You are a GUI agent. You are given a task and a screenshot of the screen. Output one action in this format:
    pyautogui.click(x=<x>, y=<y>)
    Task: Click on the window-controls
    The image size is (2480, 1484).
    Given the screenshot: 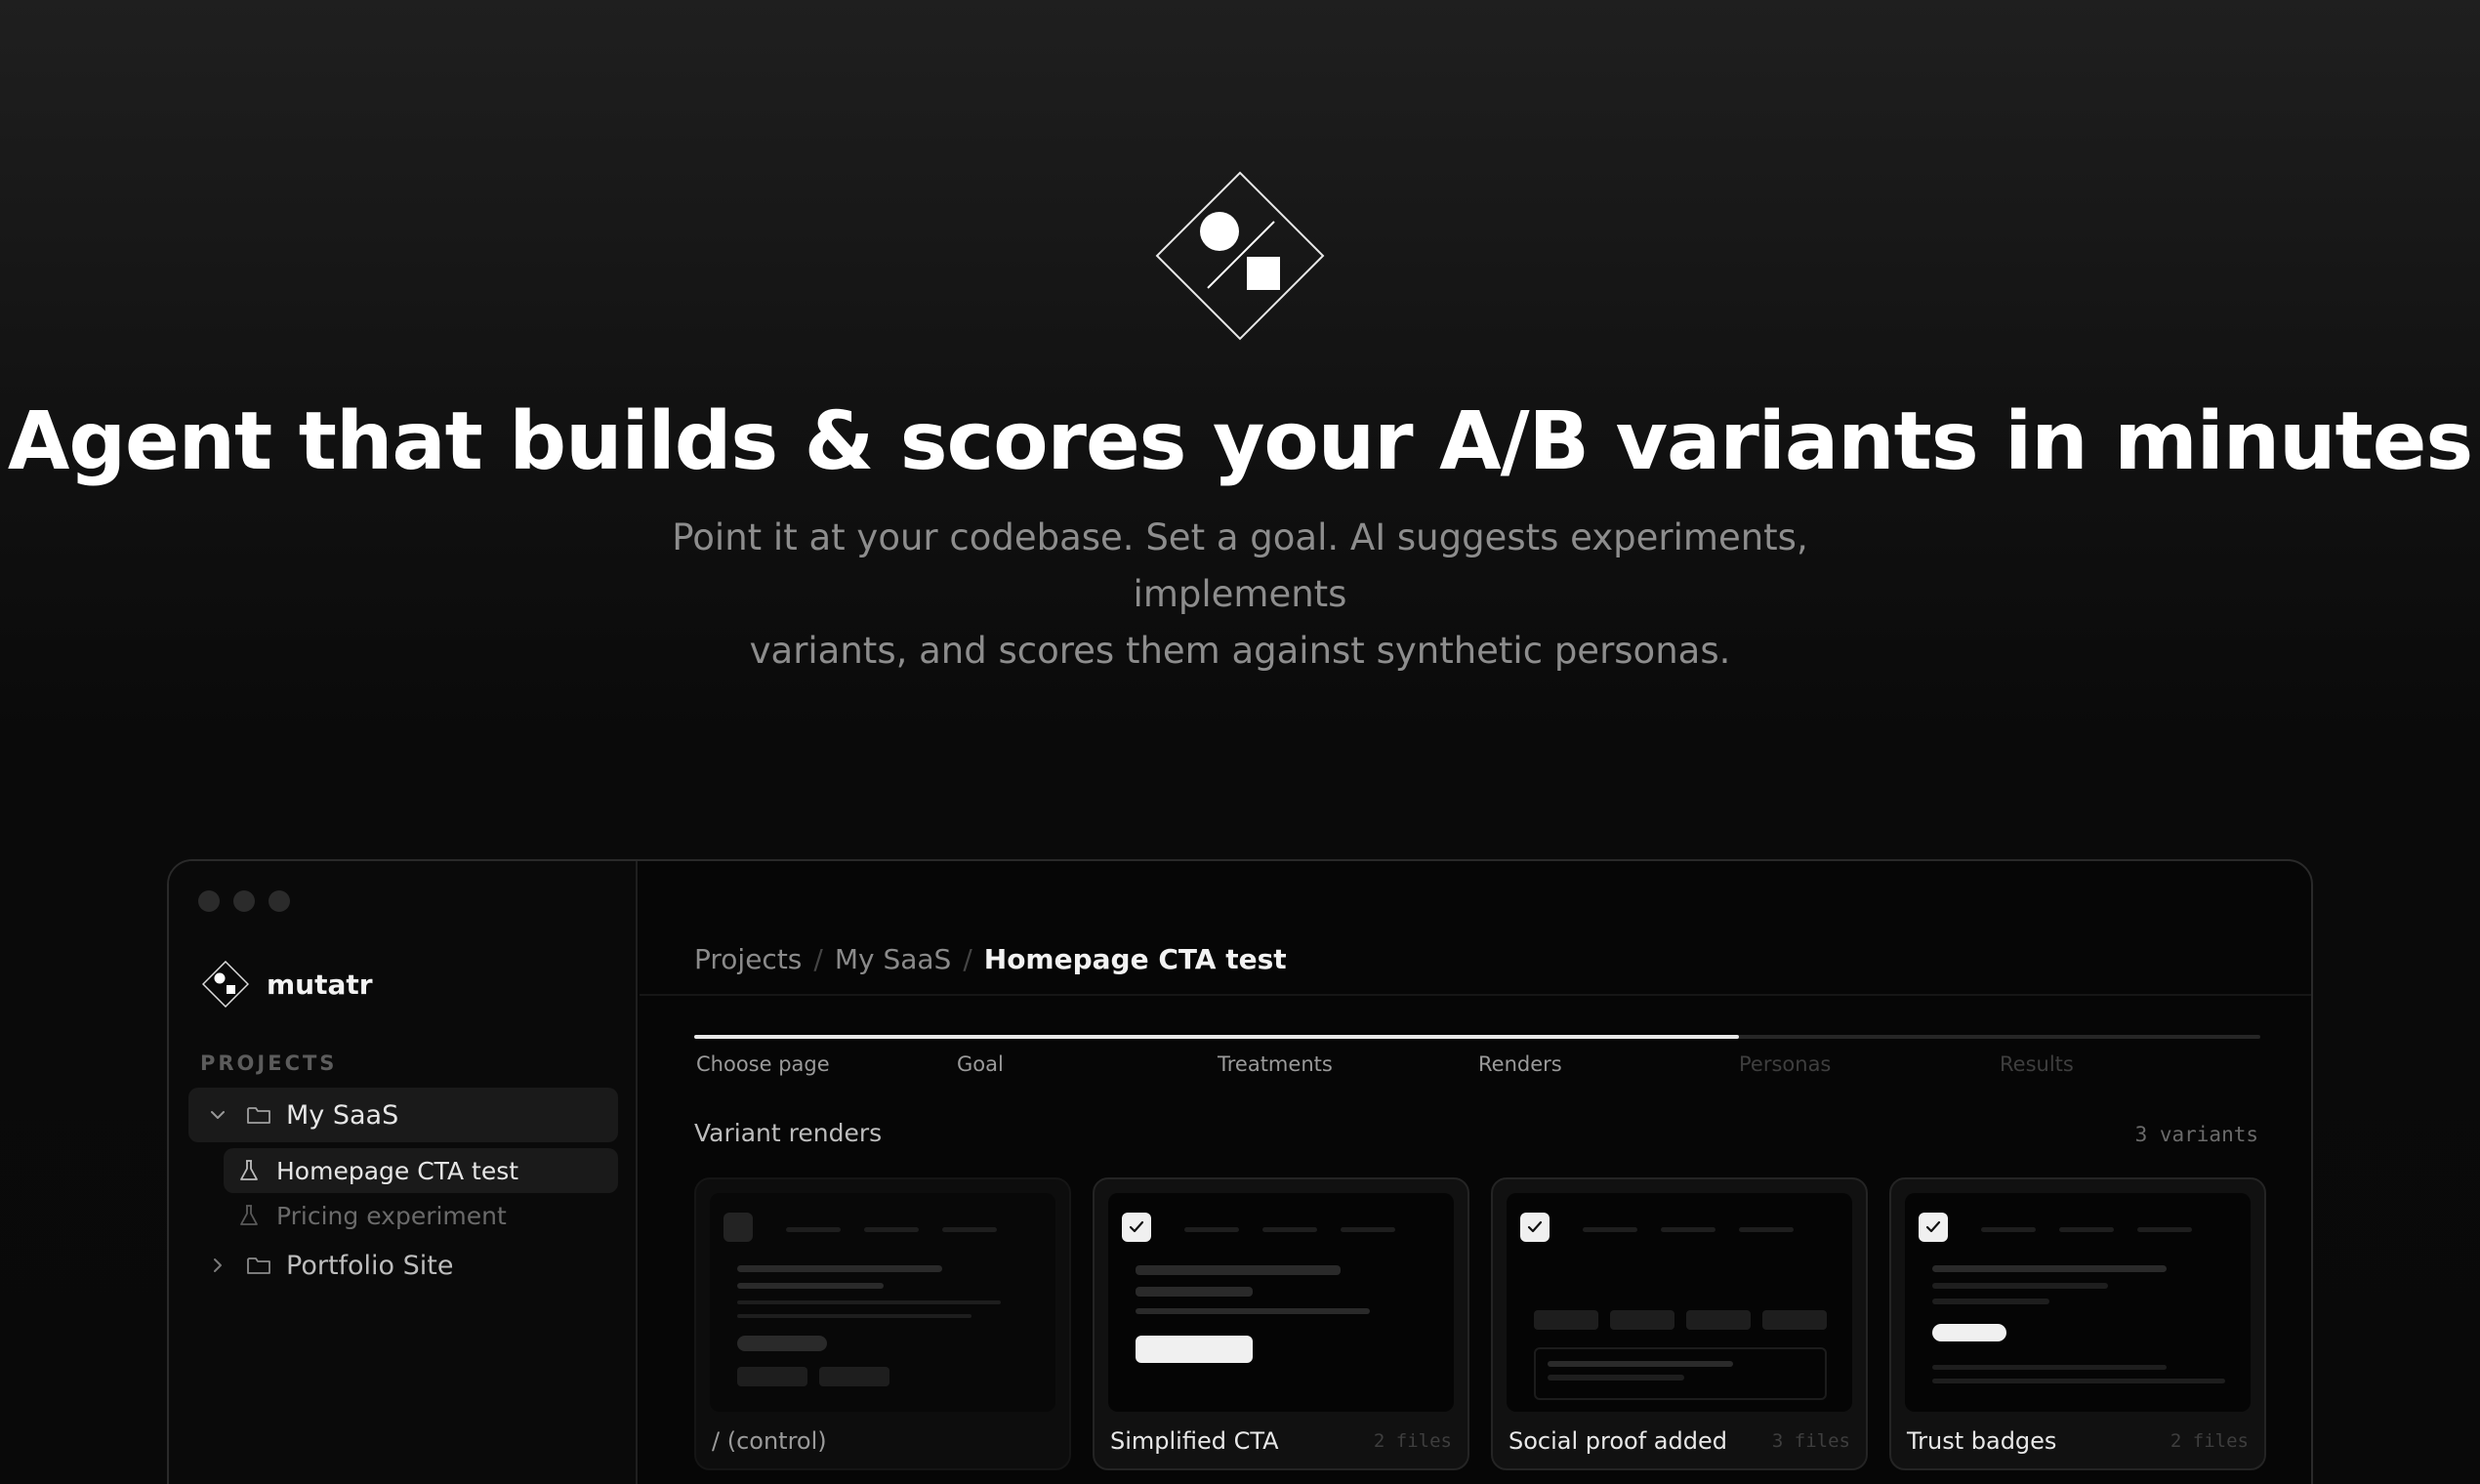 What is the action you would take?
    pyautogui.click(x=244, y=901)
    